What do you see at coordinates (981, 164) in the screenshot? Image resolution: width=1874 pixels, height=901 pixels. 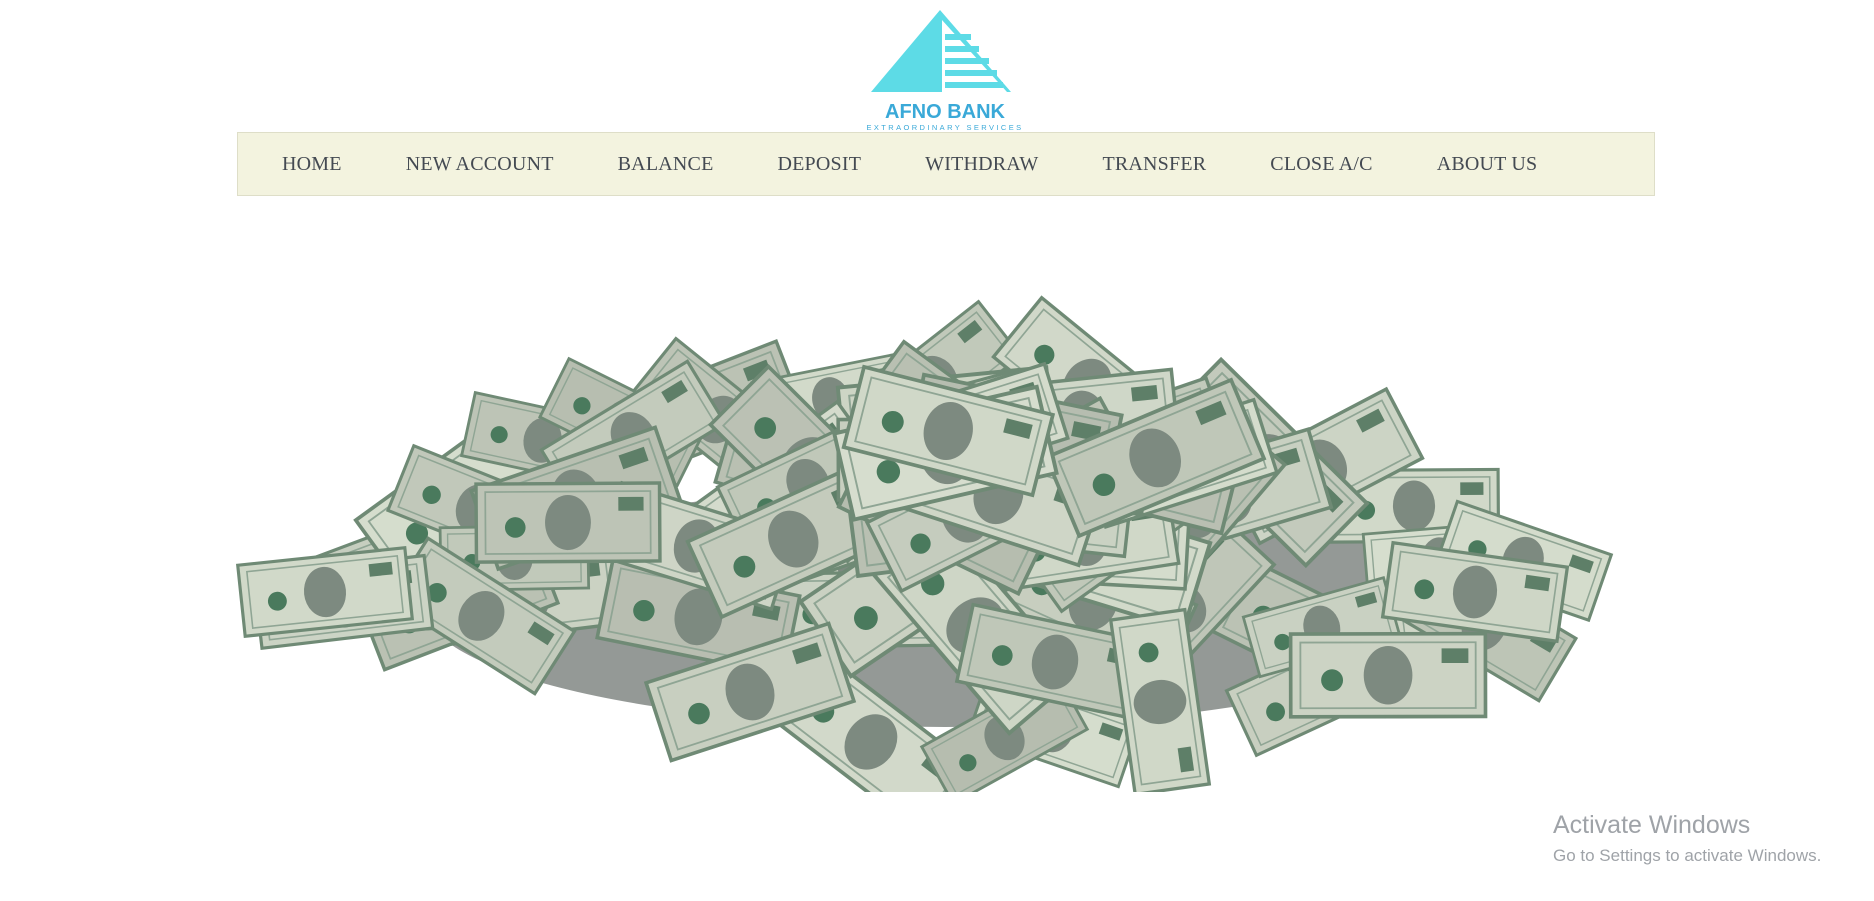 I see `nav-withdraw: WITHDRAW` at bounding box center [981, 164].